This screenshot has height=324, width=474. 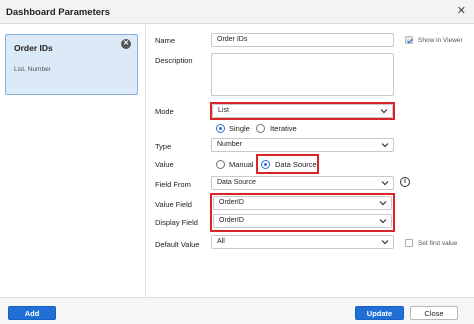 I want to click on close-button: Close, so click(x=434, y=313).